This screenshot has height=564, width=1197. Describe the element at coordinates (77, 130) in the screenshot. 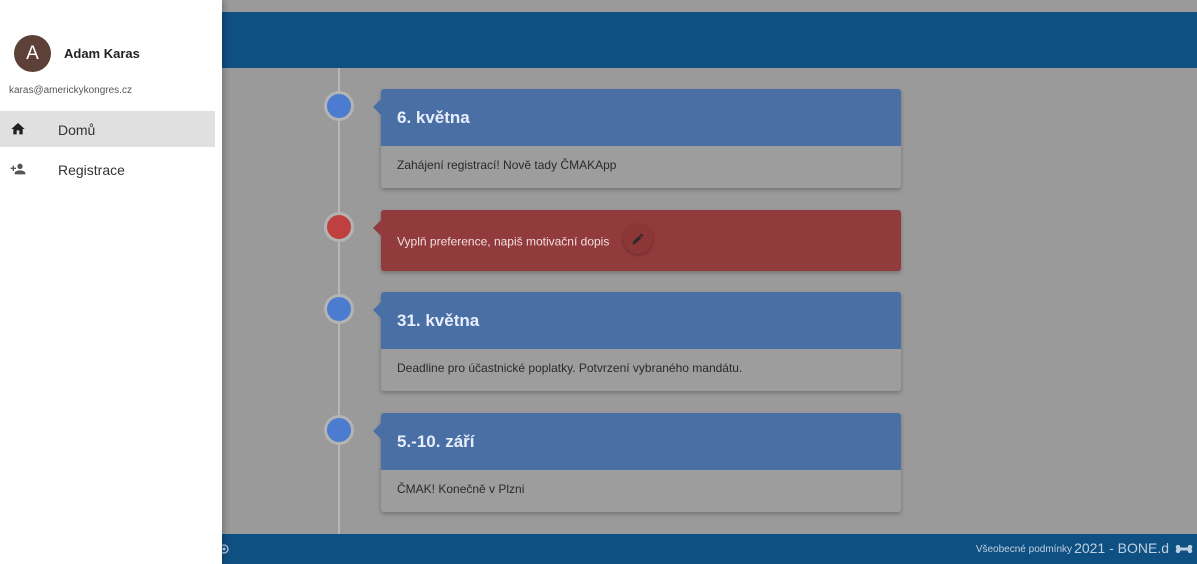

I see `nav-label: Domů` at that location.